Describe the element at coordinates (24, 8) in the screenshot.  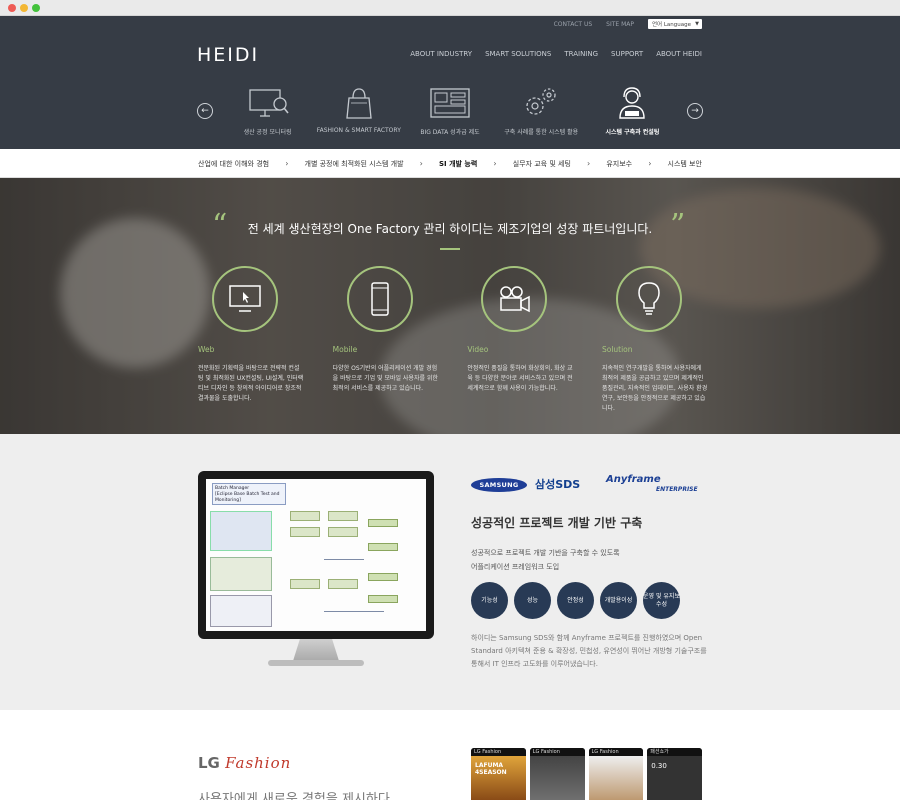
I see `minimize-window-icon` at that location.